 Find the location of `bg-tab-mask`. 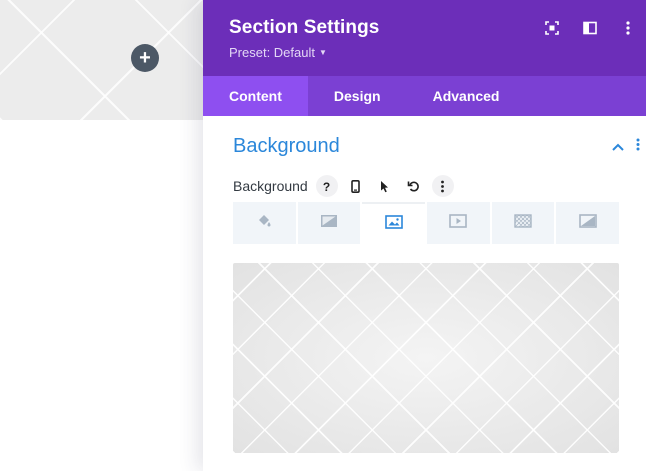

bg-tab-mask is located at coordinates (588, 223).